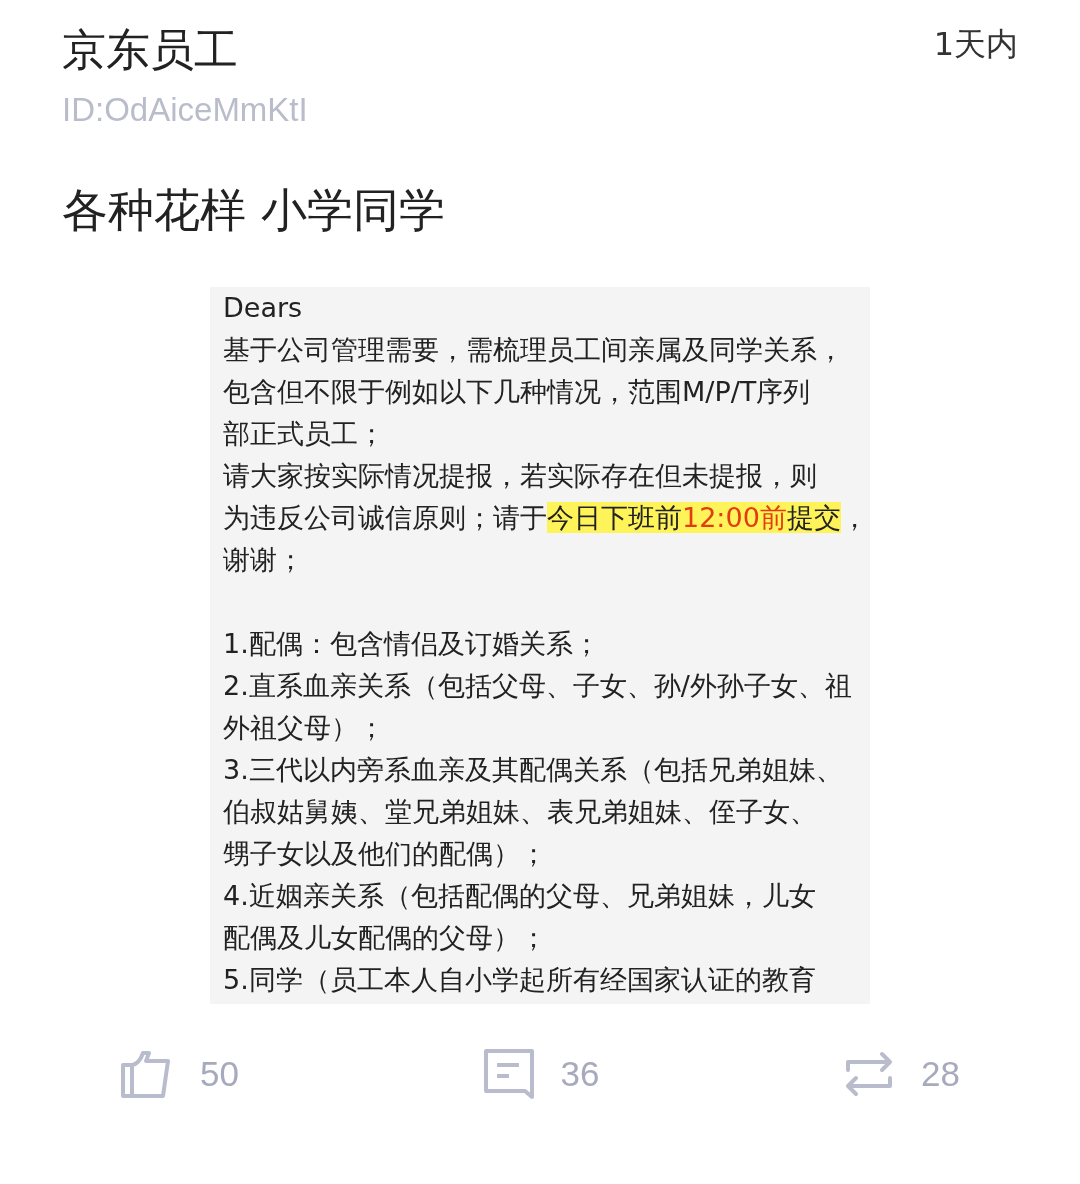  I want to click on document-line: 配偶及儿女配偶的父母）；, so click(385, 938).